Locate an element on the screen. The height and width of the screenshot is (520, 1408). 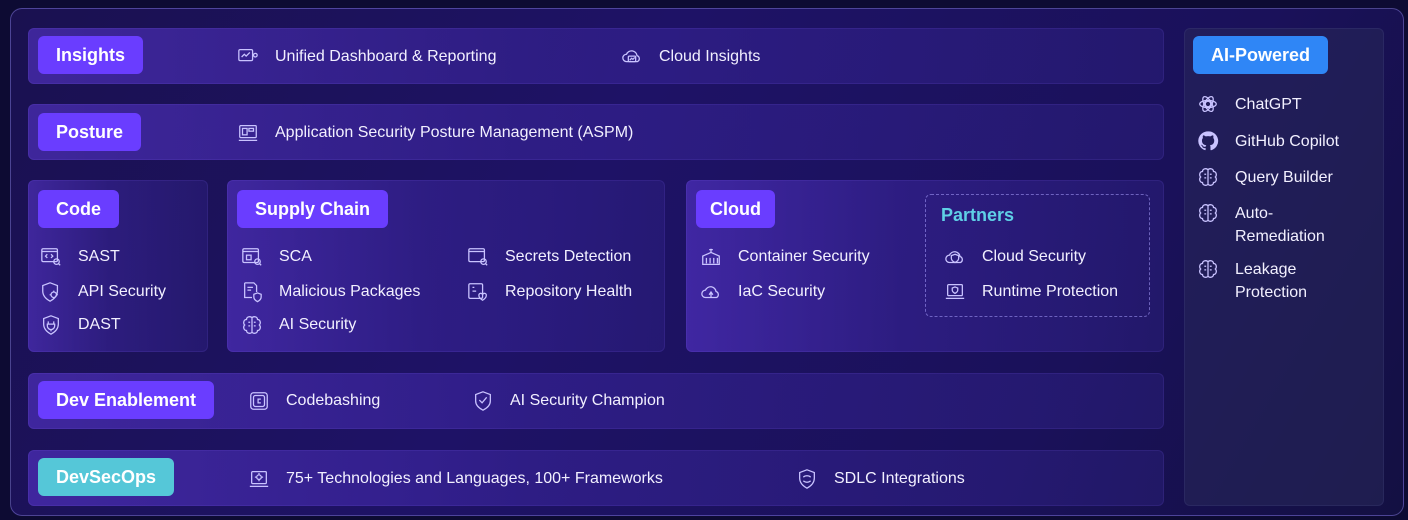
password-window-icon is located at coordinates (478, 257).